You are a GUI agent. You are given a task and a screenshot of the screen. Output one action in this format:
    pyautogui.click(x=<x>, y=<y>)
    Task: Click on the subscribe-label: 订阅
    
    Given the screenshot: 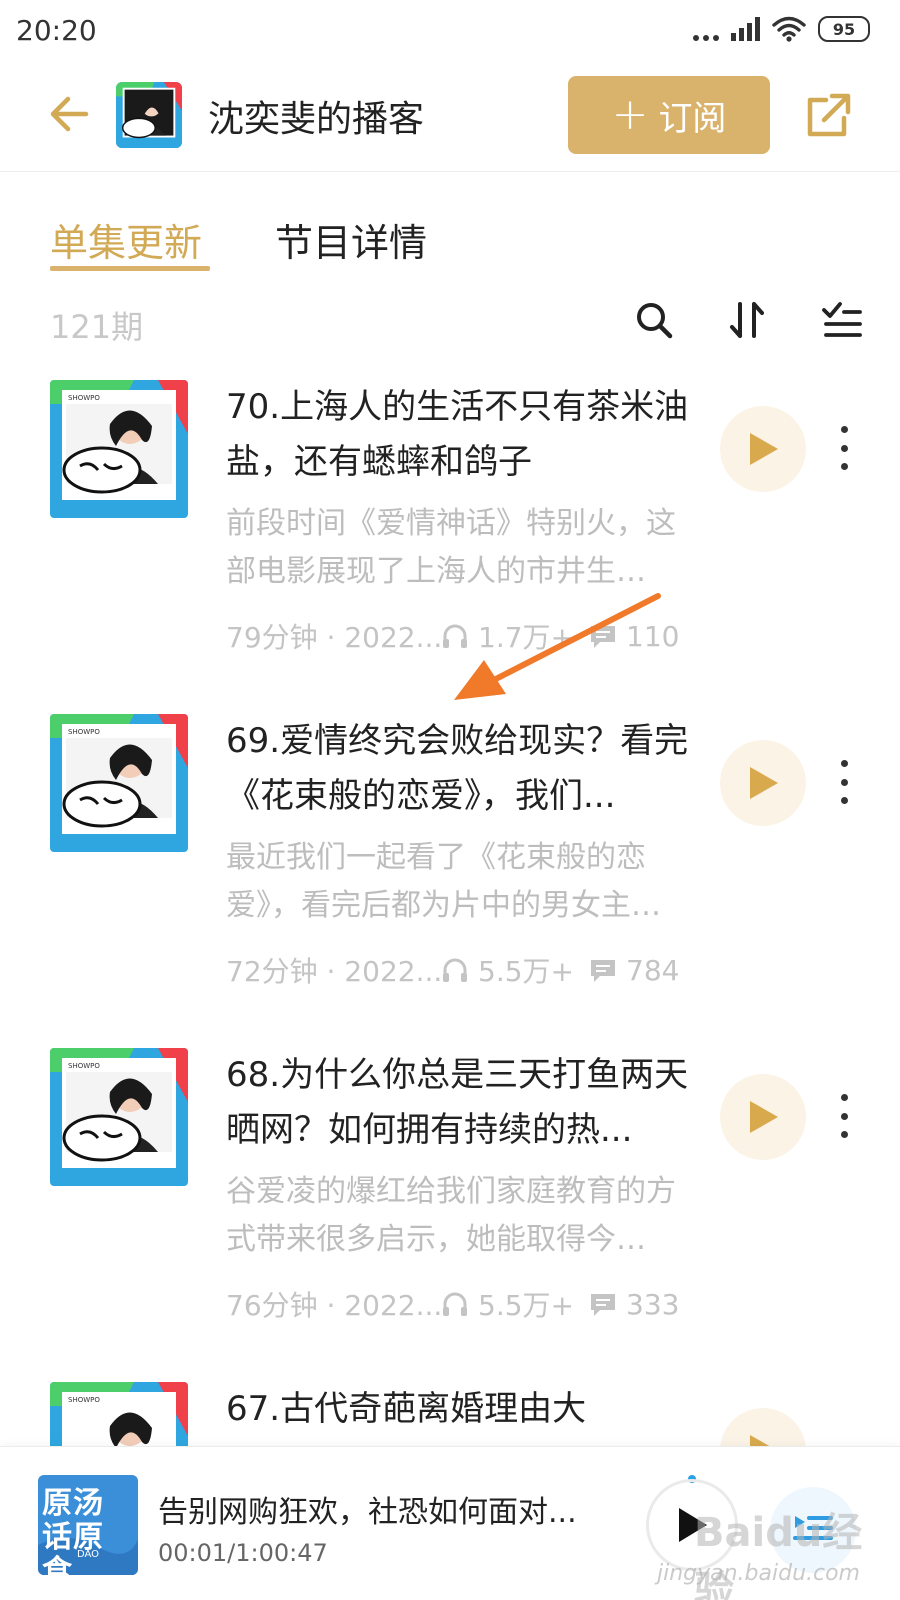 What is the action you would take?
    pyautogui.click(x=692, y=118)
    